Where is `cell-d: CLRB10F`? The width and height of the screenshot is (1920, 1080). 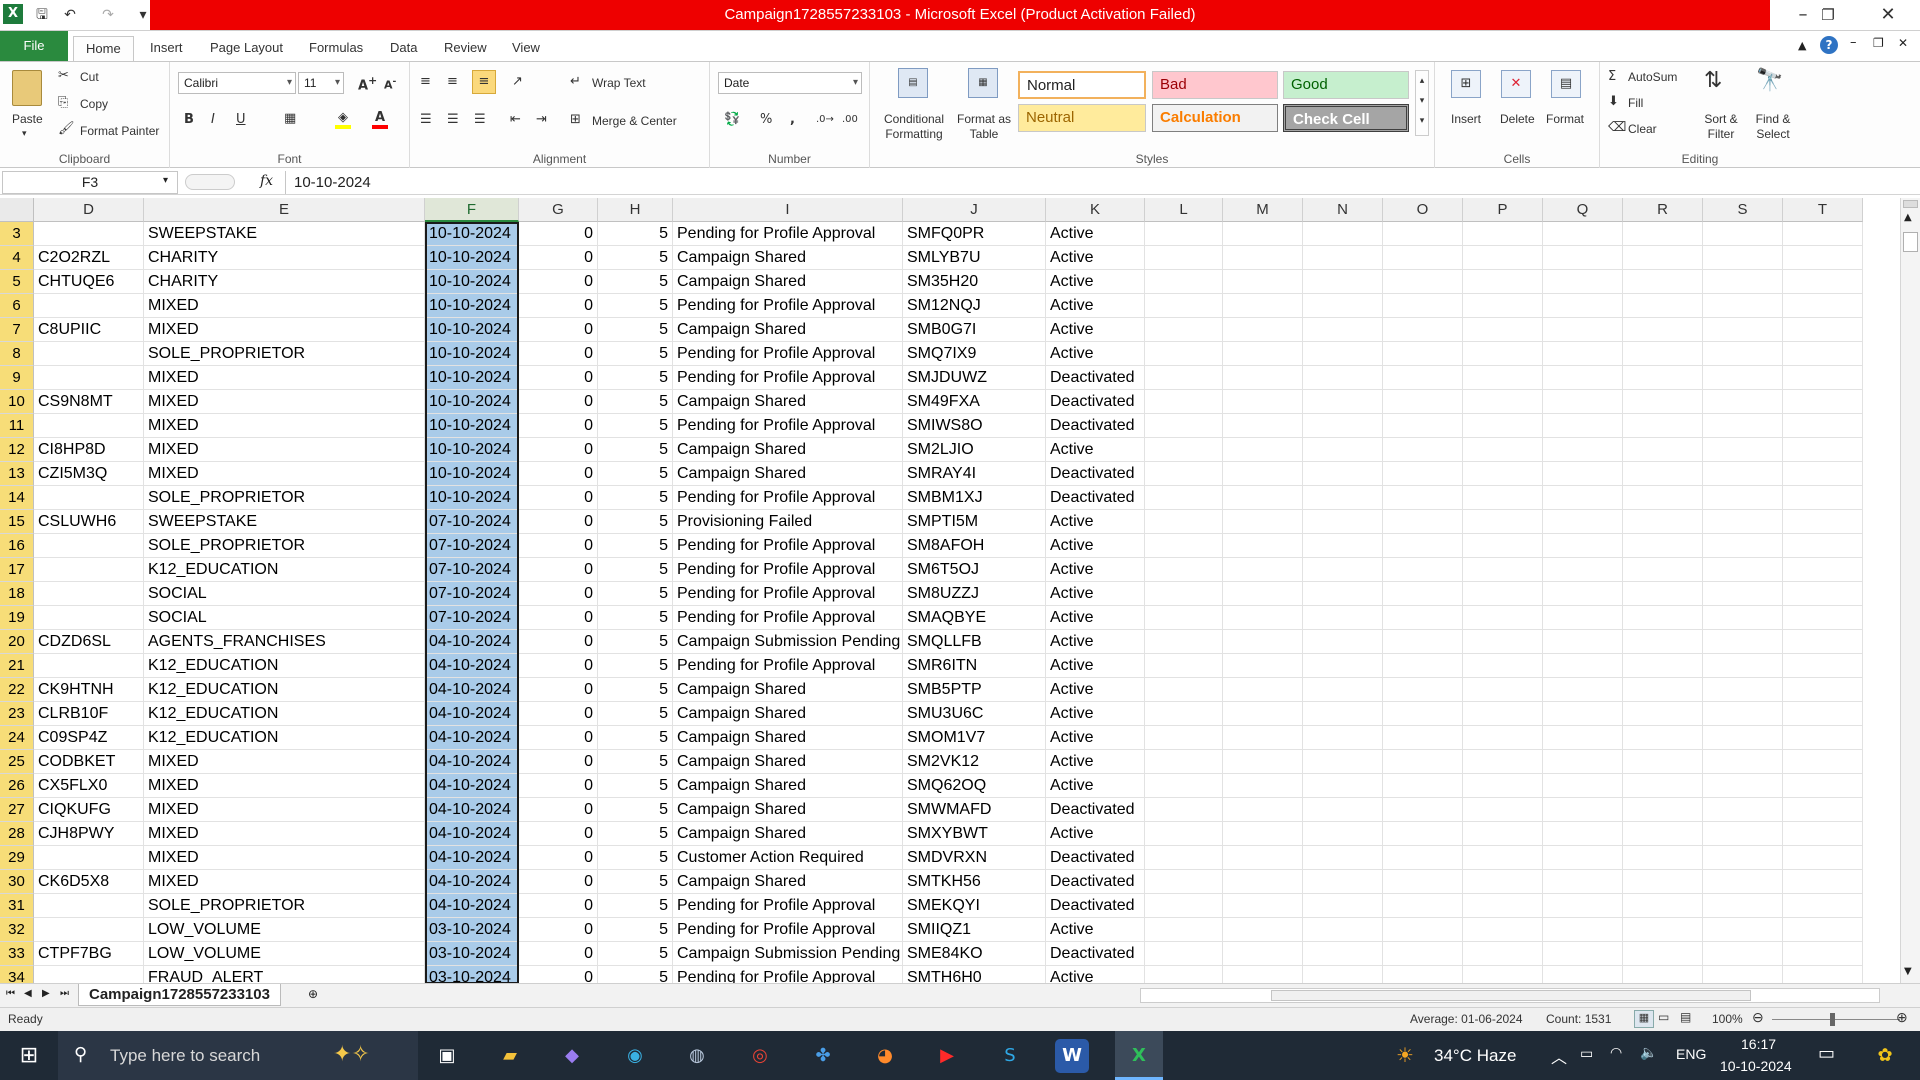
cell-d: CLRB10F is located at coordinates (89, 714).